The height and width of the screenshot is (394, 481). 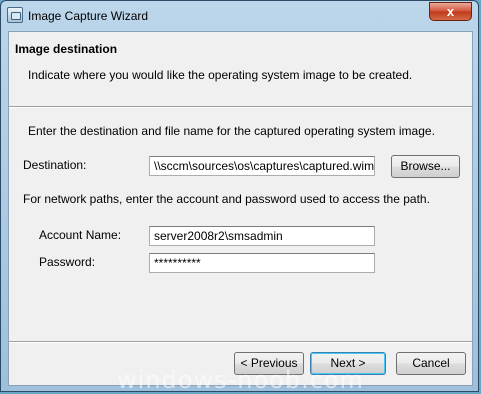 I want to click on password-field: **********, so click(x=262, y=263).